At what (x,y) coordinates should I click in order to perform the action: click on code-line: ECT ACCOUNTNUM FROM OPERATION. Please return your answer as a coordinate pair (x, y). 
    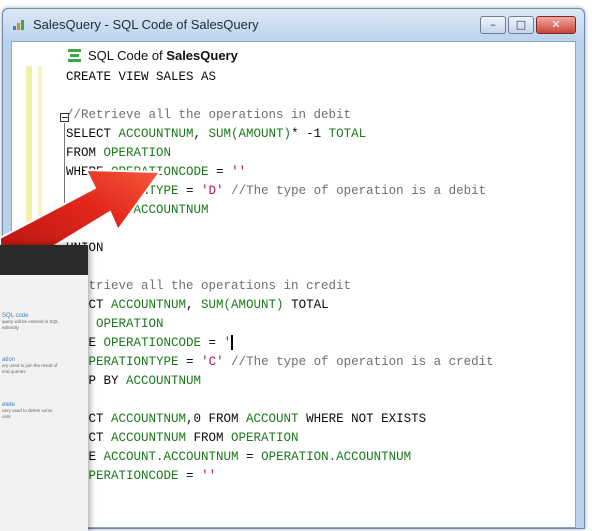
    Looking at the image, I should click on (317, 438).